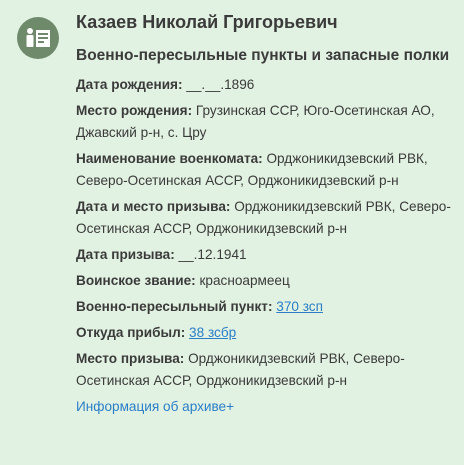 The width and height of the screenshot is (464, 465). I want to click on field-arrived-from: Откуда прибыл: 38 зсбр, so click(266, 333).